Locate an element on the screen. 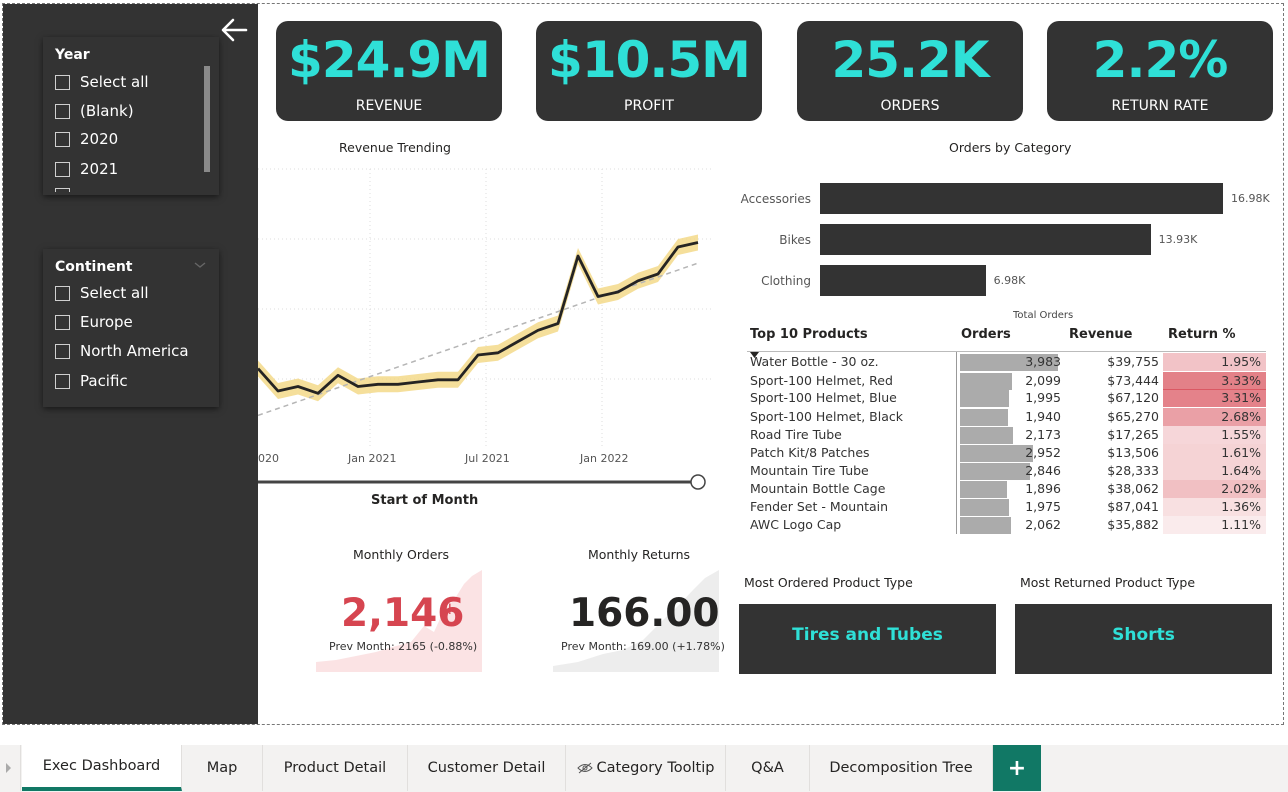  tab-scroll-left-icon is located at coordinates (8, 770).